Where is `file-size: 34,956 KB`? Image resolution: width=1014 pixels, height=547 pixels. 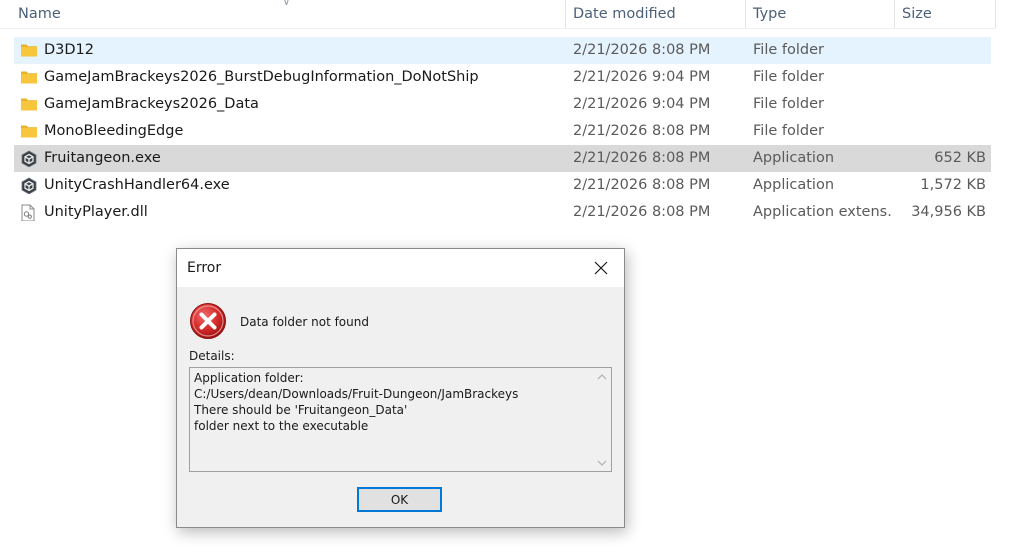
file-size: 34,956 KB is located at coordinates (948, 212).